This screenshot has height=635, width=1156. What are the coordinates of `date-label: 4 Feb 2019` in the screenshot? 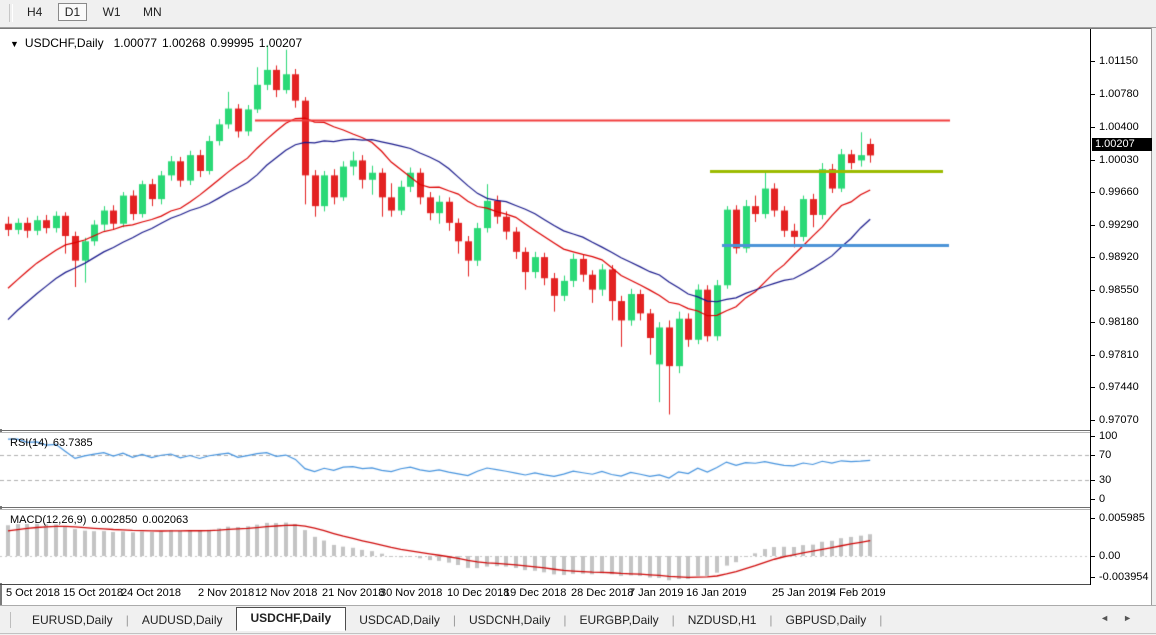 It's located at (858, 593).